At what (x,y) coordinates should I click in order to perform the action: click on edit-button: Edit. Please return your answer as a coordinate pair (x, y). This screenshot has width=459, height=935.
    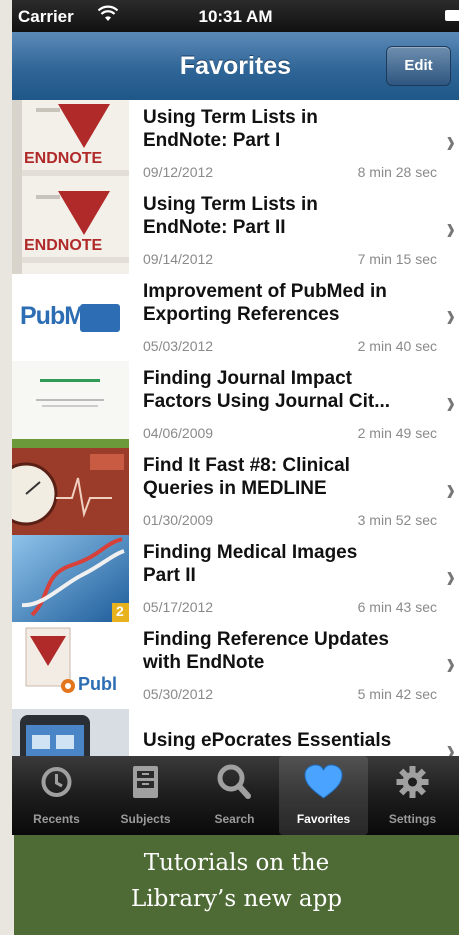
    Looking at the image, I should click on (418, 66).